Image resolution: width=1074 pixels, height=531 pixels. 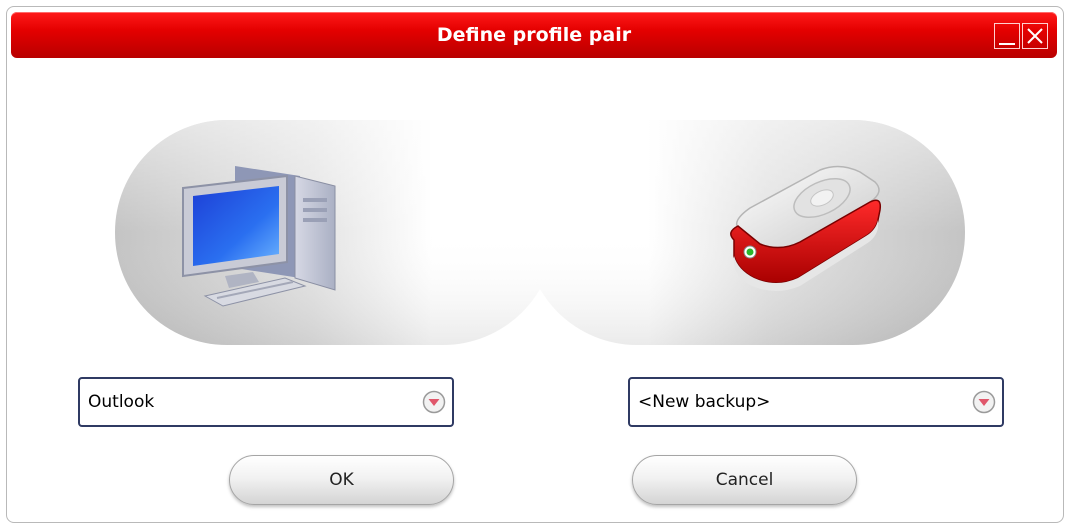 I want to click on source-profile-dropdown: Outlook, so click(x=266, y=402).